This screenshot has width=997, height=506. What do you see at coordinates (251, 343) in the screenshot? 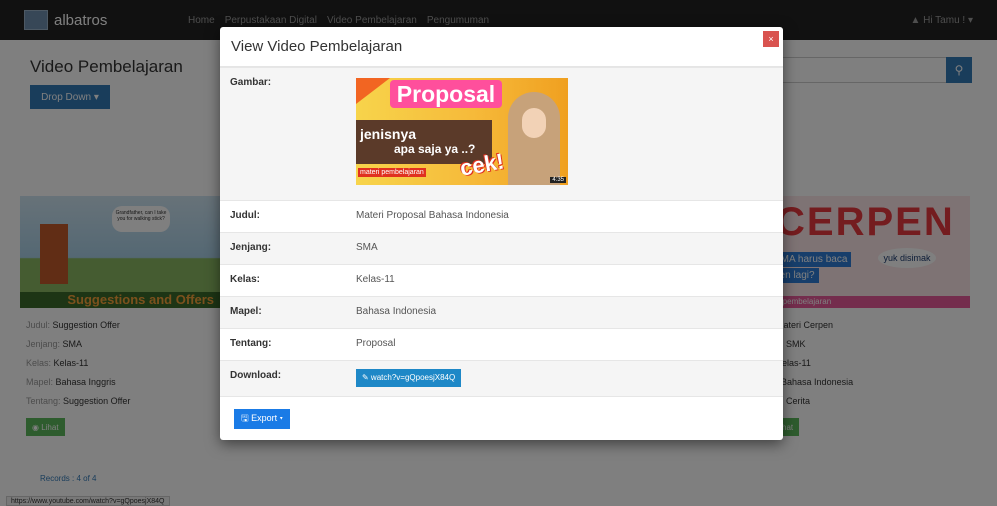
I see `row-label: Tentang:` at bounding box center [251, 343].